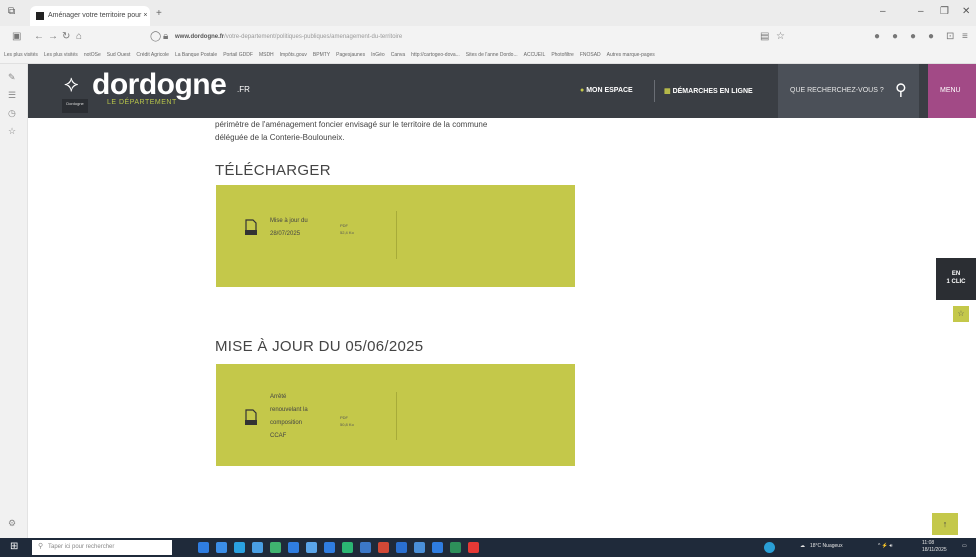  Describe the element at coordinates (266, 55) in the screenshot. I see `bookmark-item: MSDH` at that location.